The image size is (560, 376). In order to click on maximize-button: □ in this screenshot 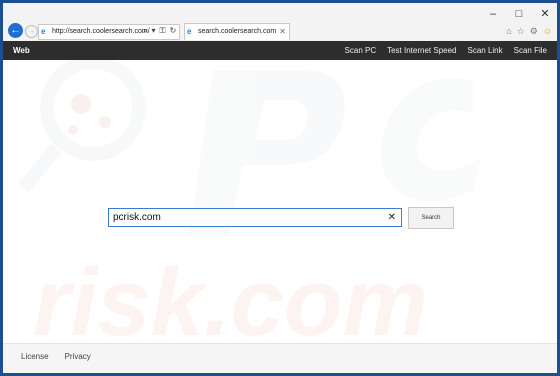, I will do `click(519, 14)`.